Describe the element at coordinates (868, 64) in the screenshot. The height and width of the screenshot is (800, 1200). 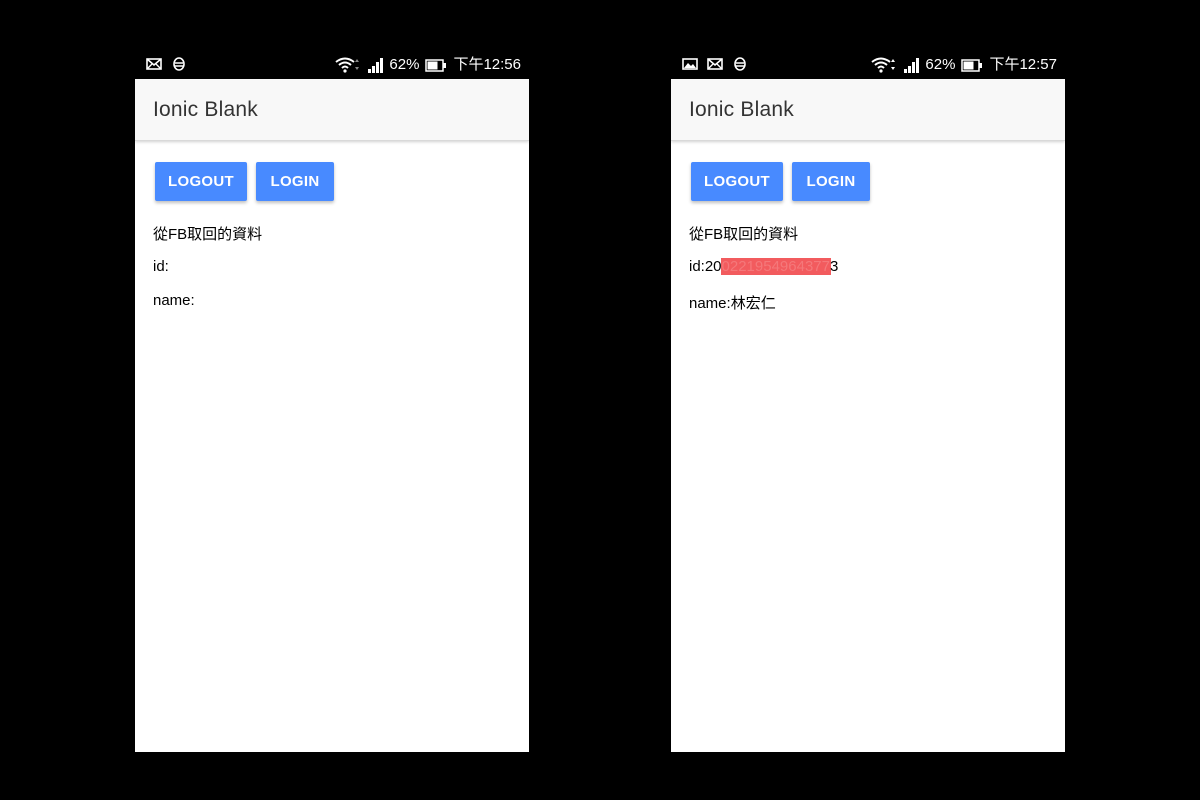
I see `status-bar: 62% 下午12:57` at that location.